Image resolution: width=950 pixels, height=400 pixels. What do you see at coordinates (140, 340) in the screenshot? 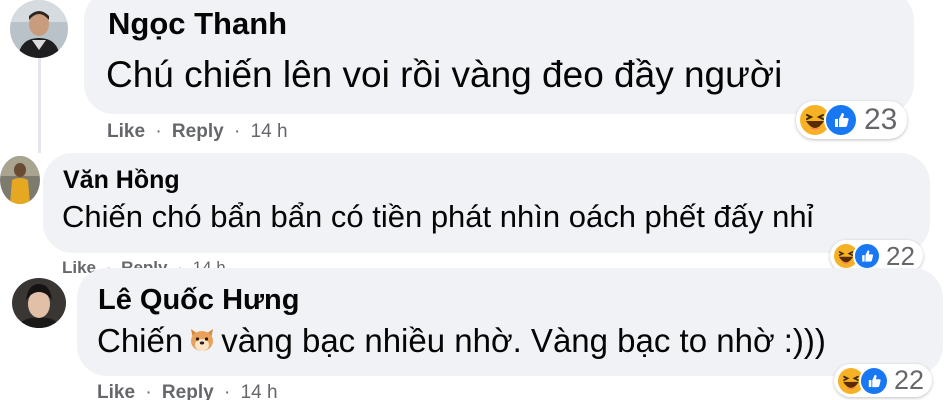
I see `comment-text-start: Chiến` at bounding box center [140, 340].